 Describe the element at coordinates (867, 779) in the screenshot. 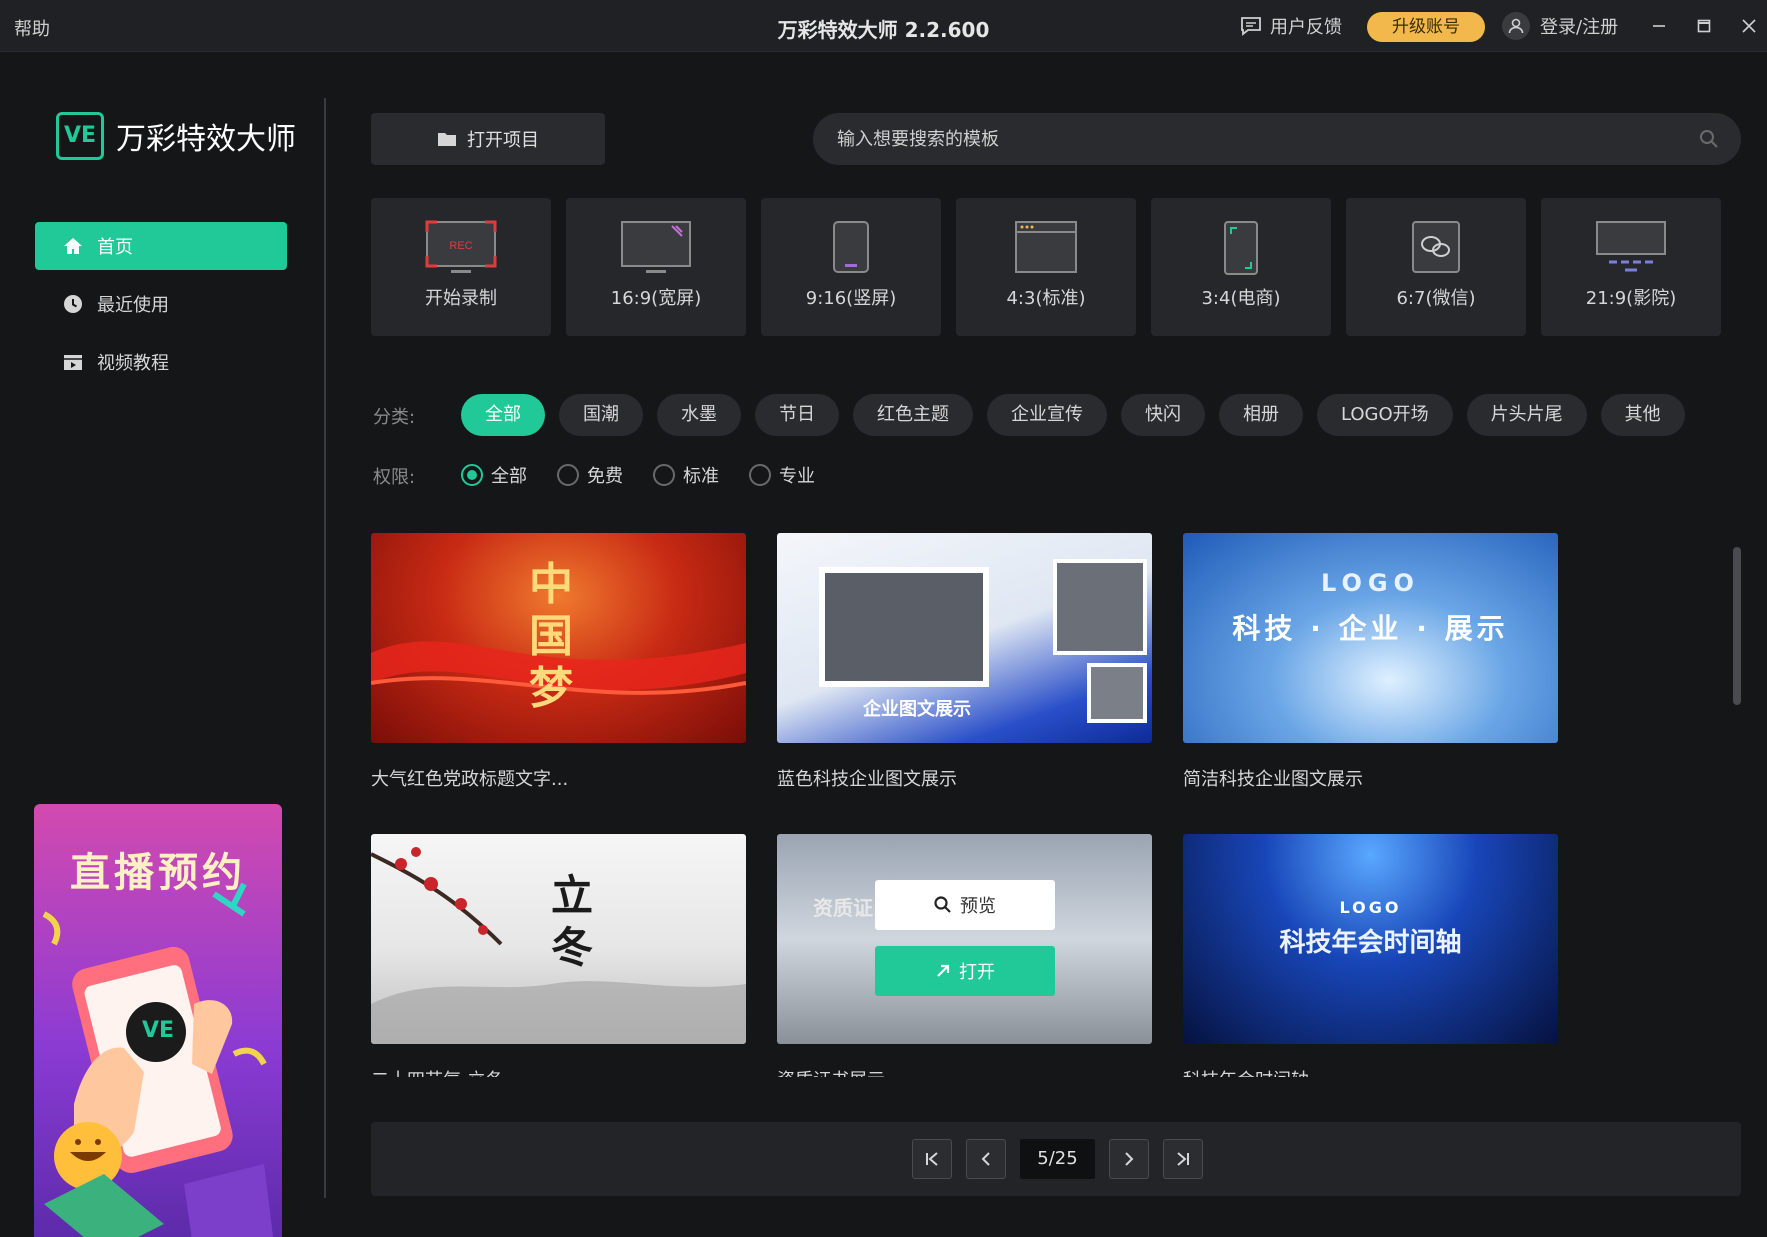

I see `template-title: 蓝色科技企业图文展示` at that location.